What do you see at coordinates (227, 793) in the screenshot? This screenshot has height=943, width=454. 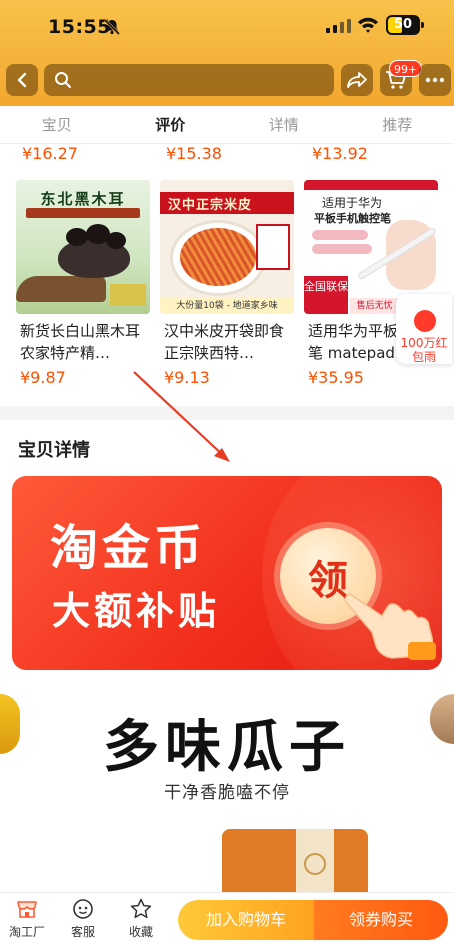 I see `description-subtitle: 干净香脆嗑不停` at bounding box center [227, 793].